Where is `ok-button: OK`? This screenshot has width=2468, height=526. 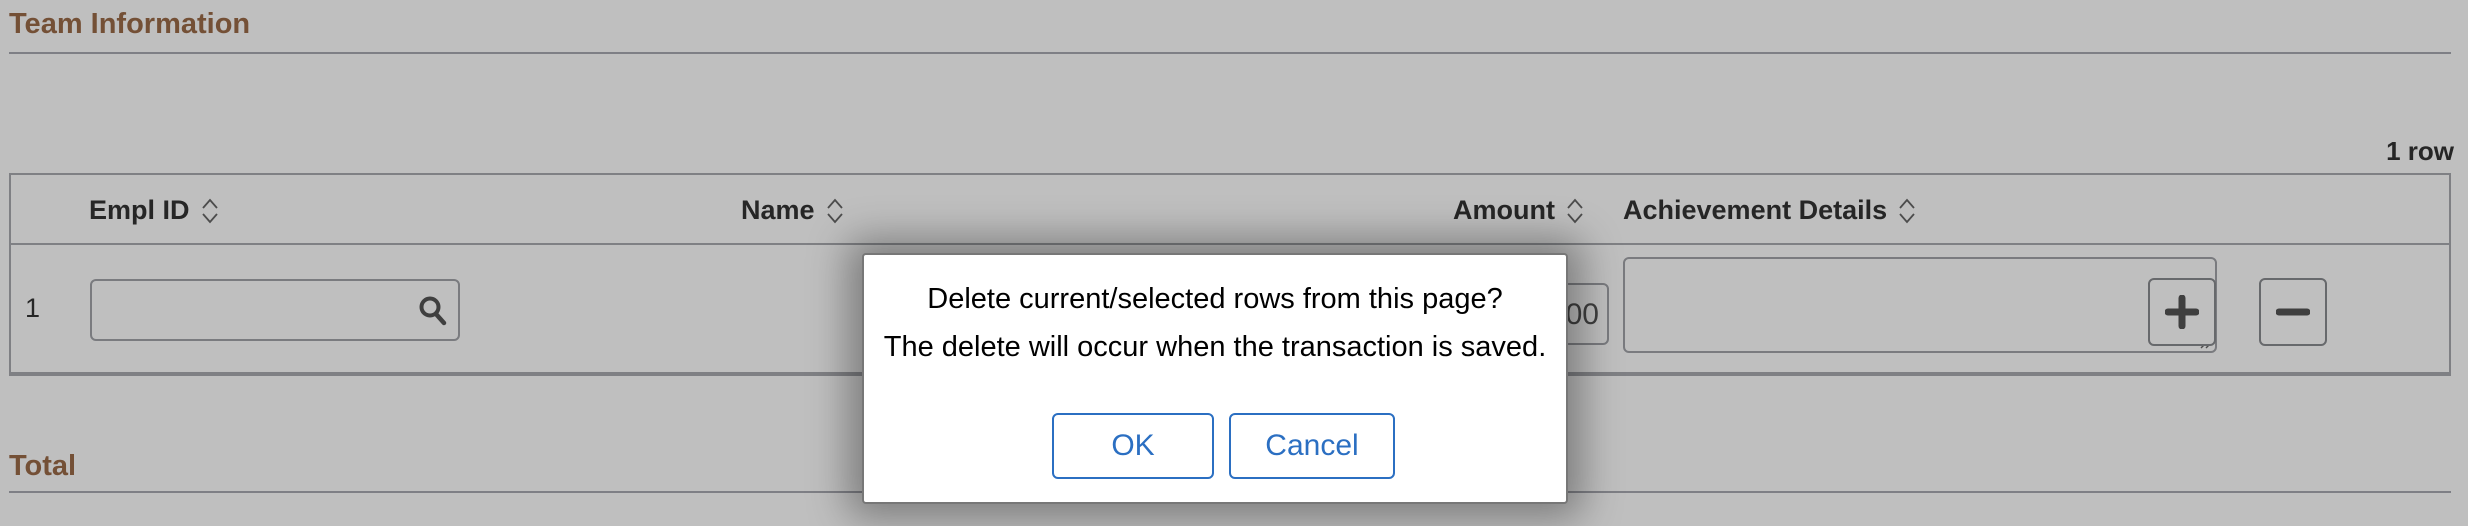
ok-button: OK is located at coordinates (1133, 446).